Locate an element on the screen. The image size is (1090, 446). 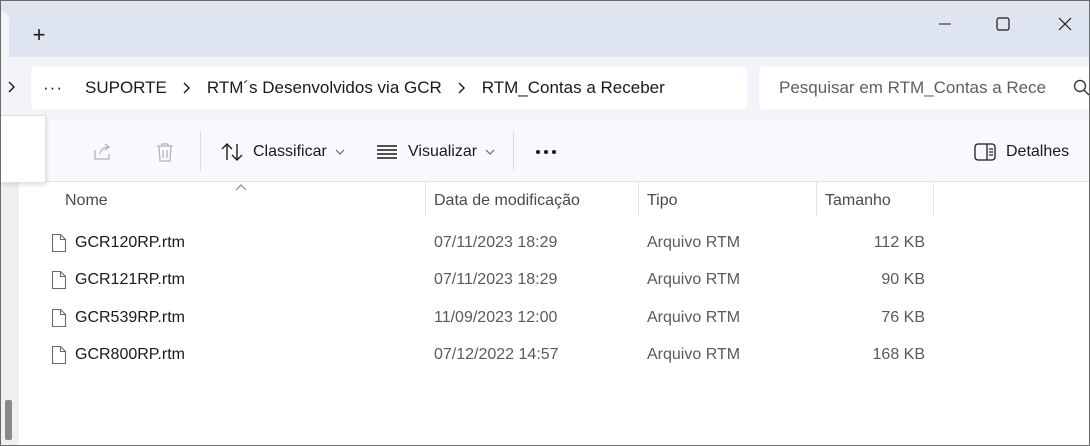
breadcrumb-item-suporte: SUPORTE is located at coordinates (126, 88).